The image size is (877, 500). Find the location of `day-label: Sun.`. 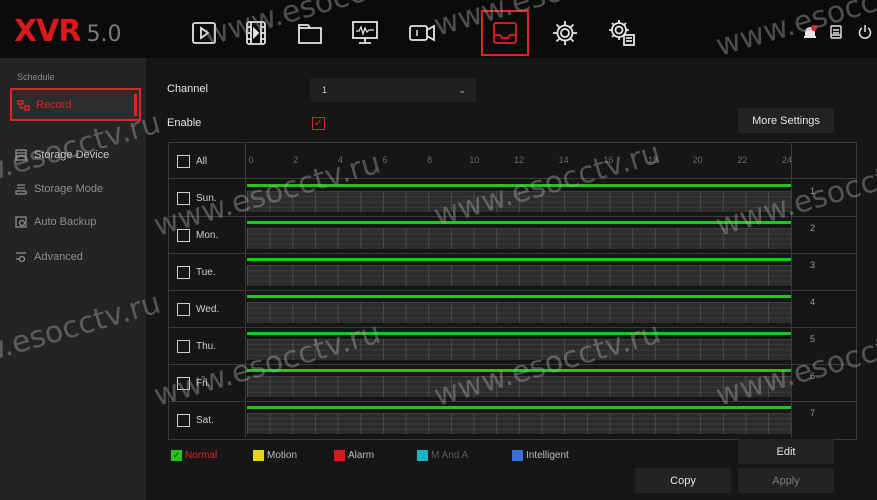

day-label: Sun. is located at coordinates (207, 198).